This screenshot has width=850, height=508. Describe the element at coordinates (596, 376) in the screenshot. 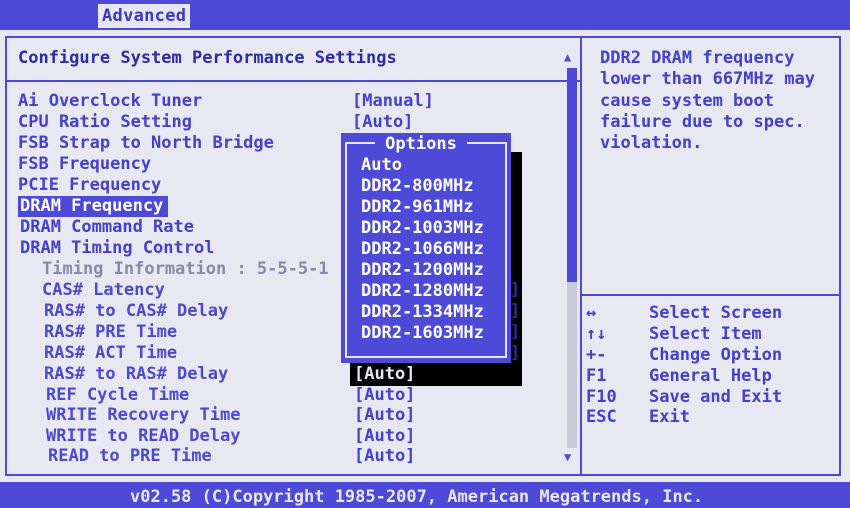

I see `key-f1: F1` at that location.